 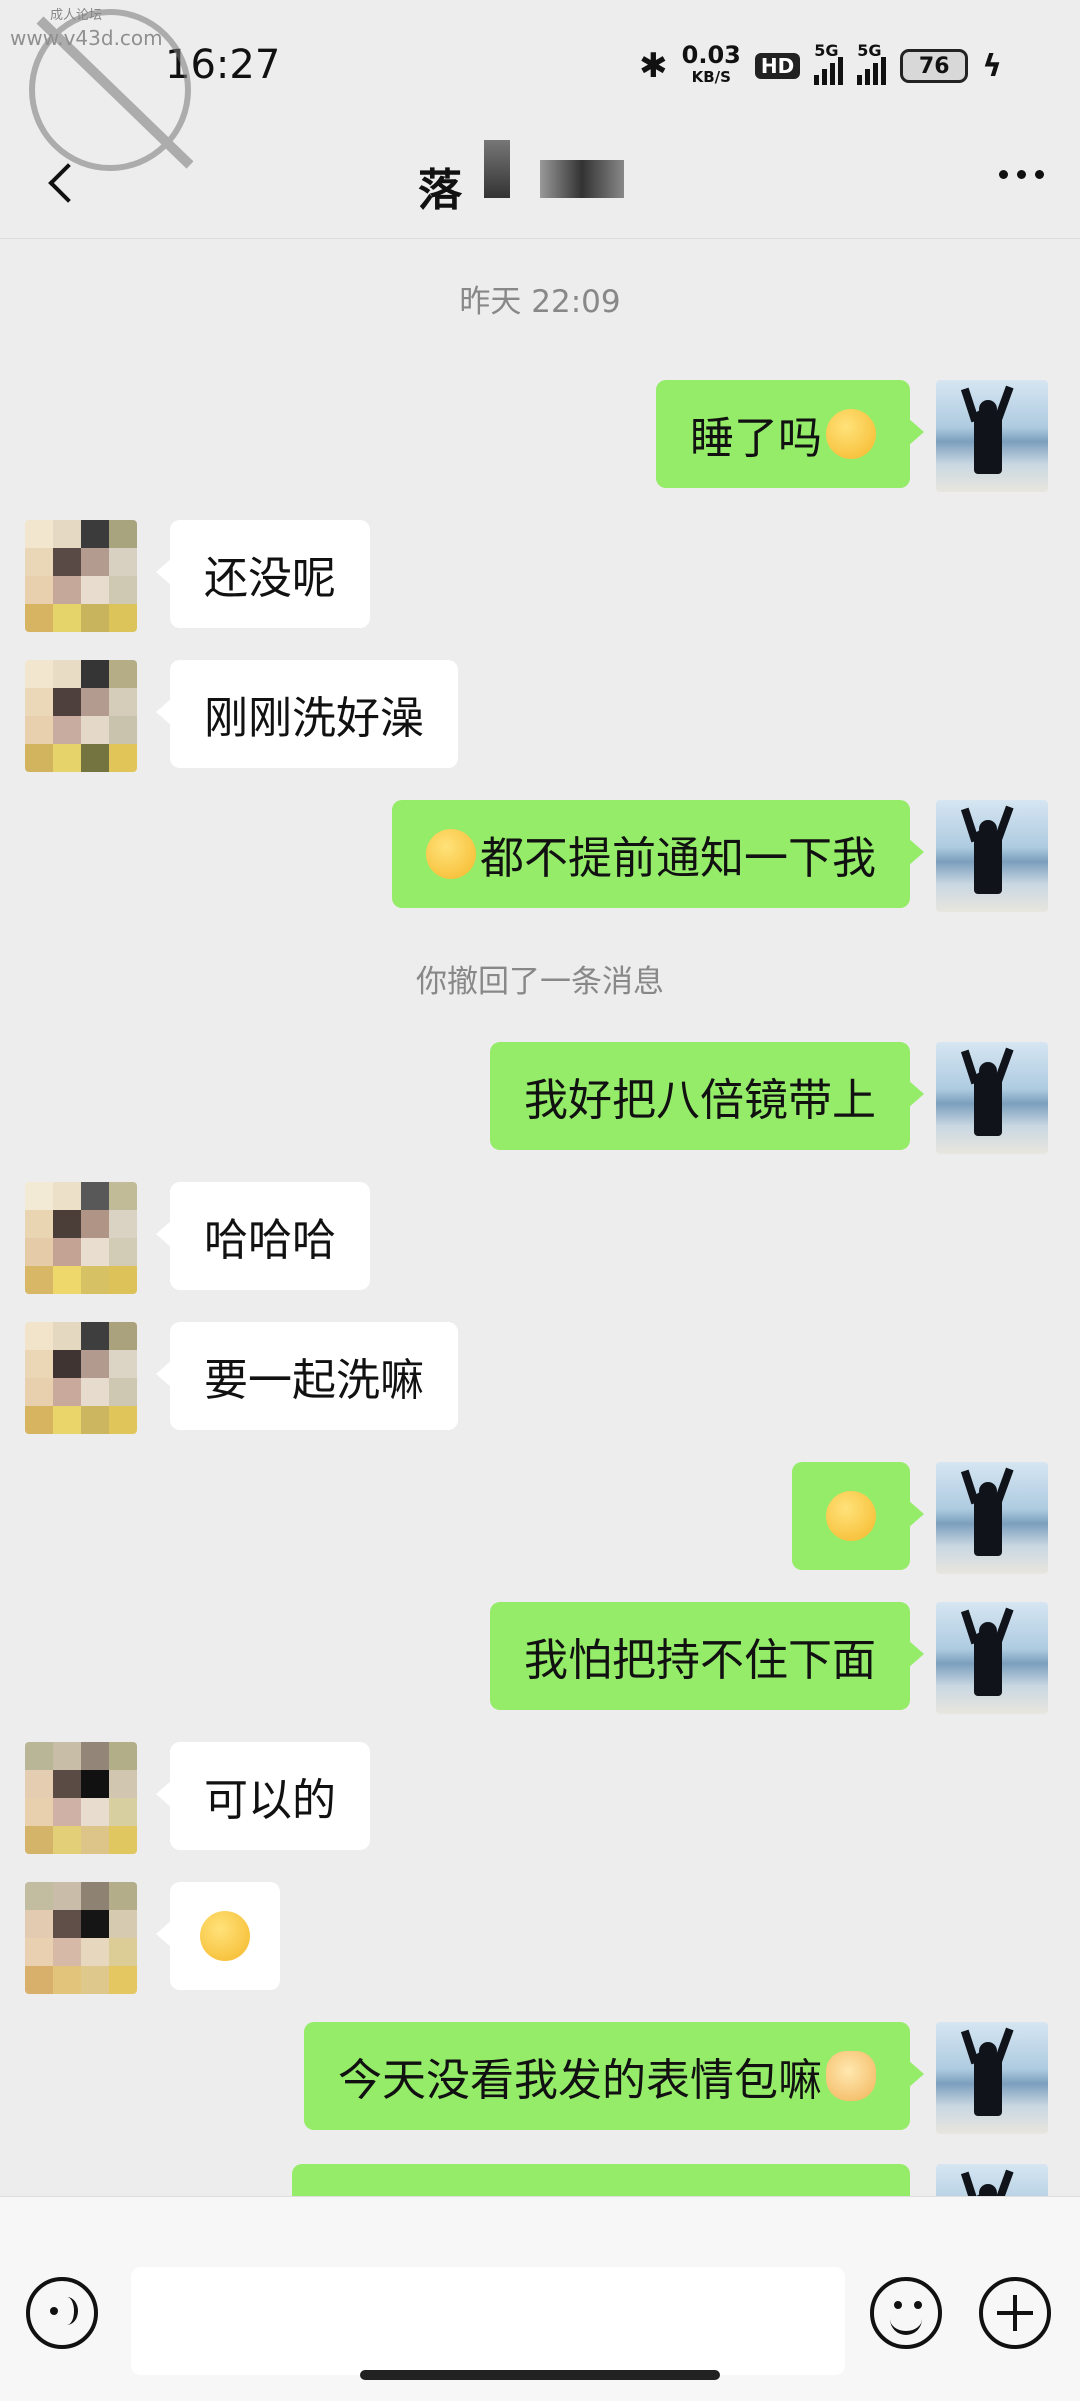 I want to click on more-options-button, so click(x=1021, y=174).